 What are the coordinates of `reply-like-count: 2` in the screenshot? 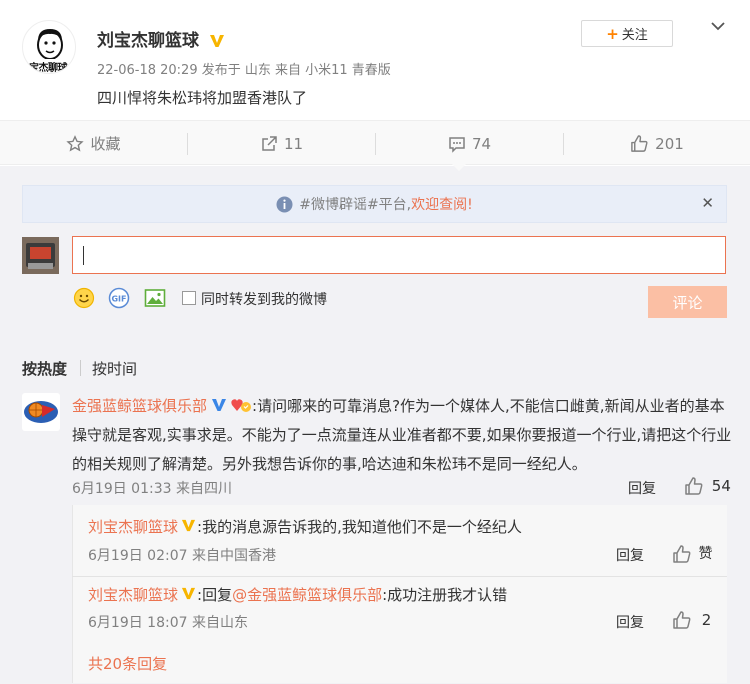 It's located at (706, 619).